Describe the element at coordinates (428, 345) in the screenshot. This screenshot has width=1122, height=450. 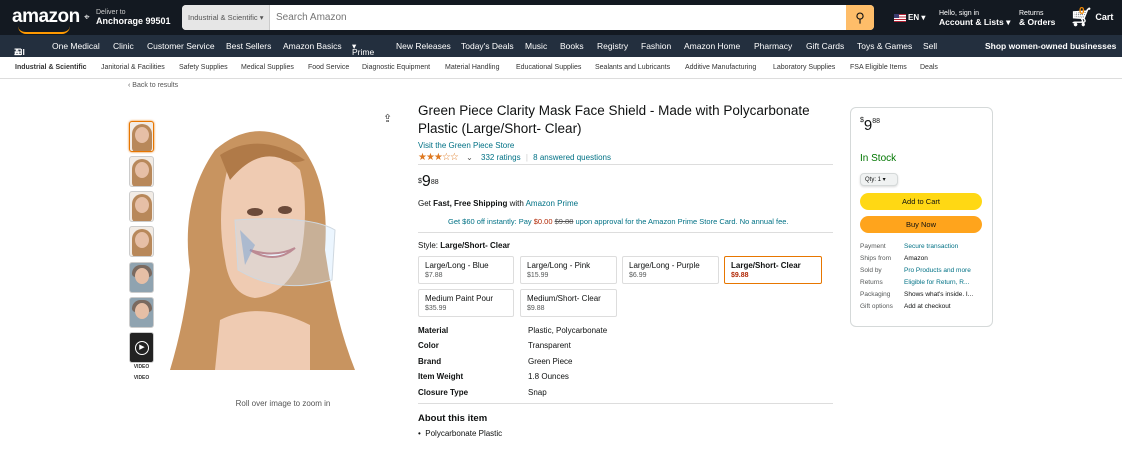
I see `spec-label: Color` at that location.